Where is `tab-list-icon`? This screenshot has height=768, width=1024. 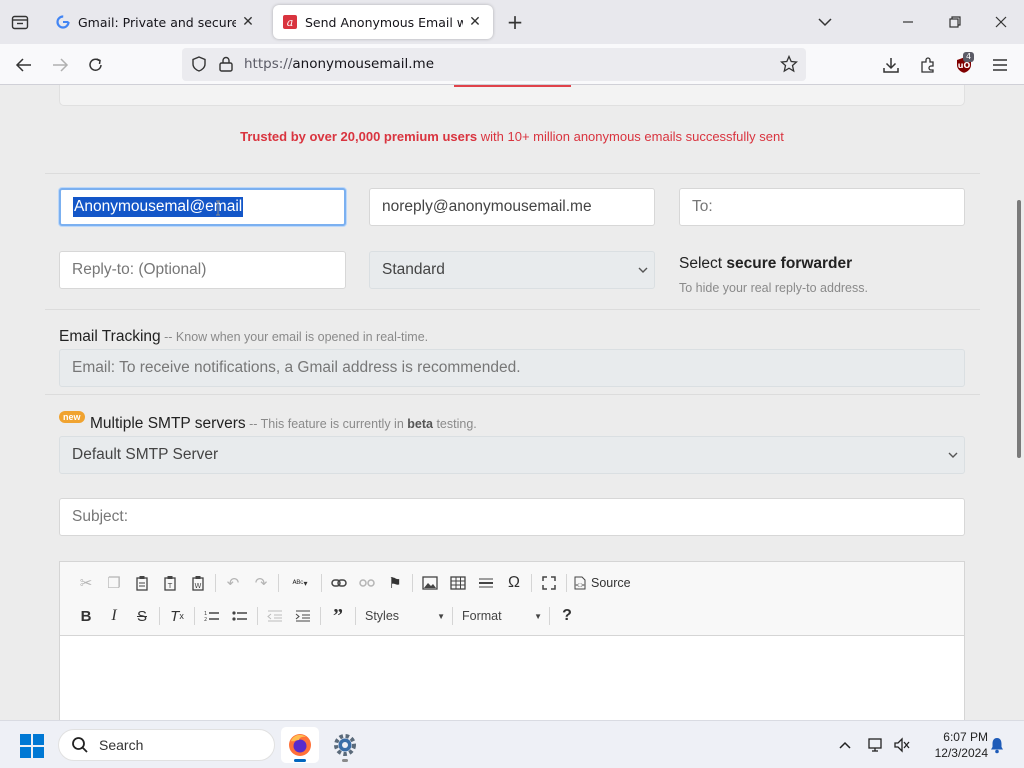 tab-list-icon is located at coordinates (20, 22).